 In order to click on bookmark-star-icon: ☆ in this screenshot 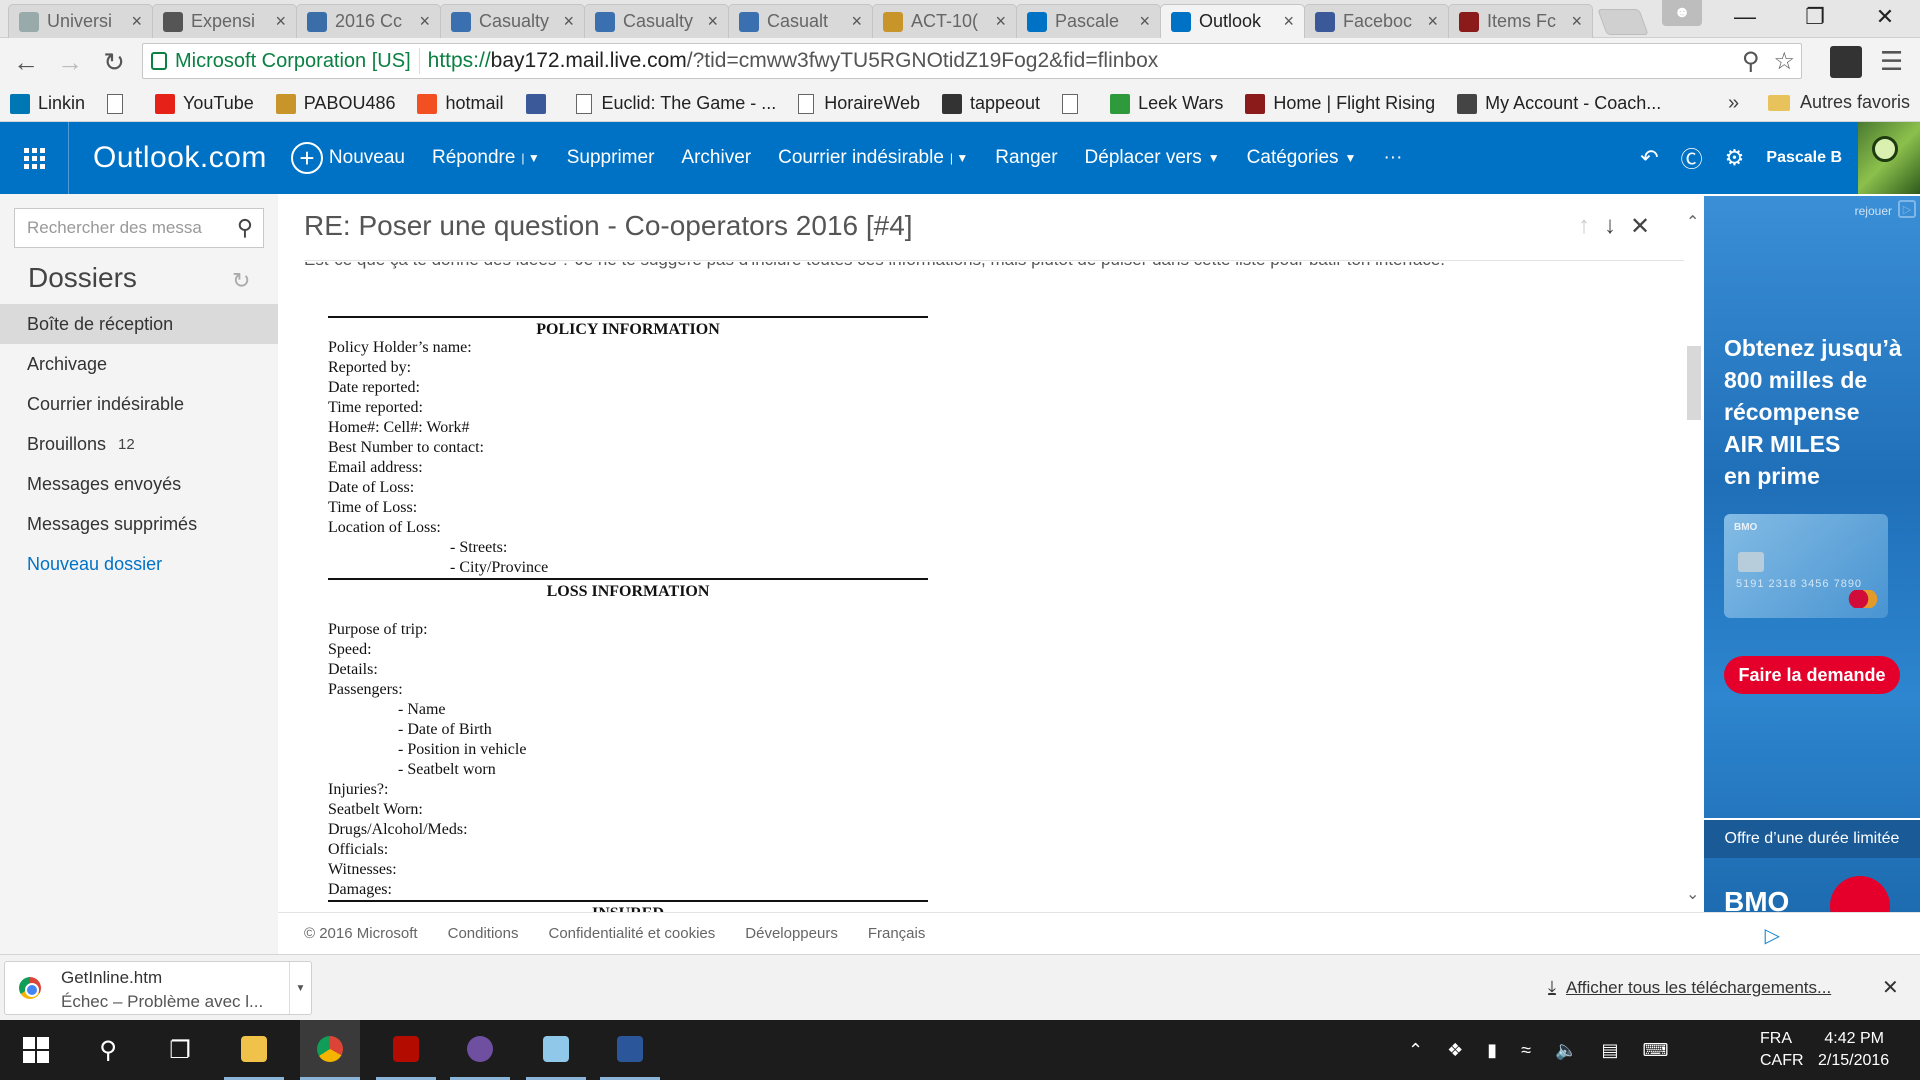, I will do `click(1784, 61)`.